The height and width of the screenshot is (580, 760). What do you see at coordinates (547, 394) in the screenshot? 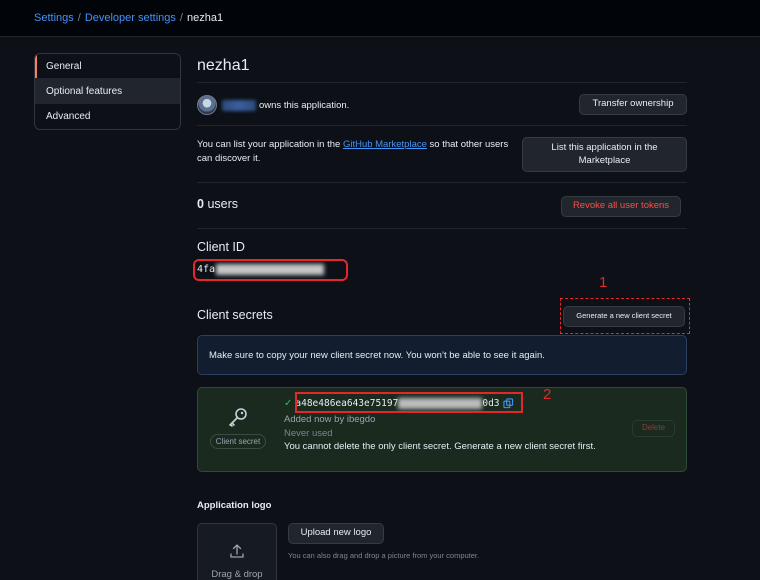
I see `annotation-marker-2: 2` at bounding box center [547, 394].